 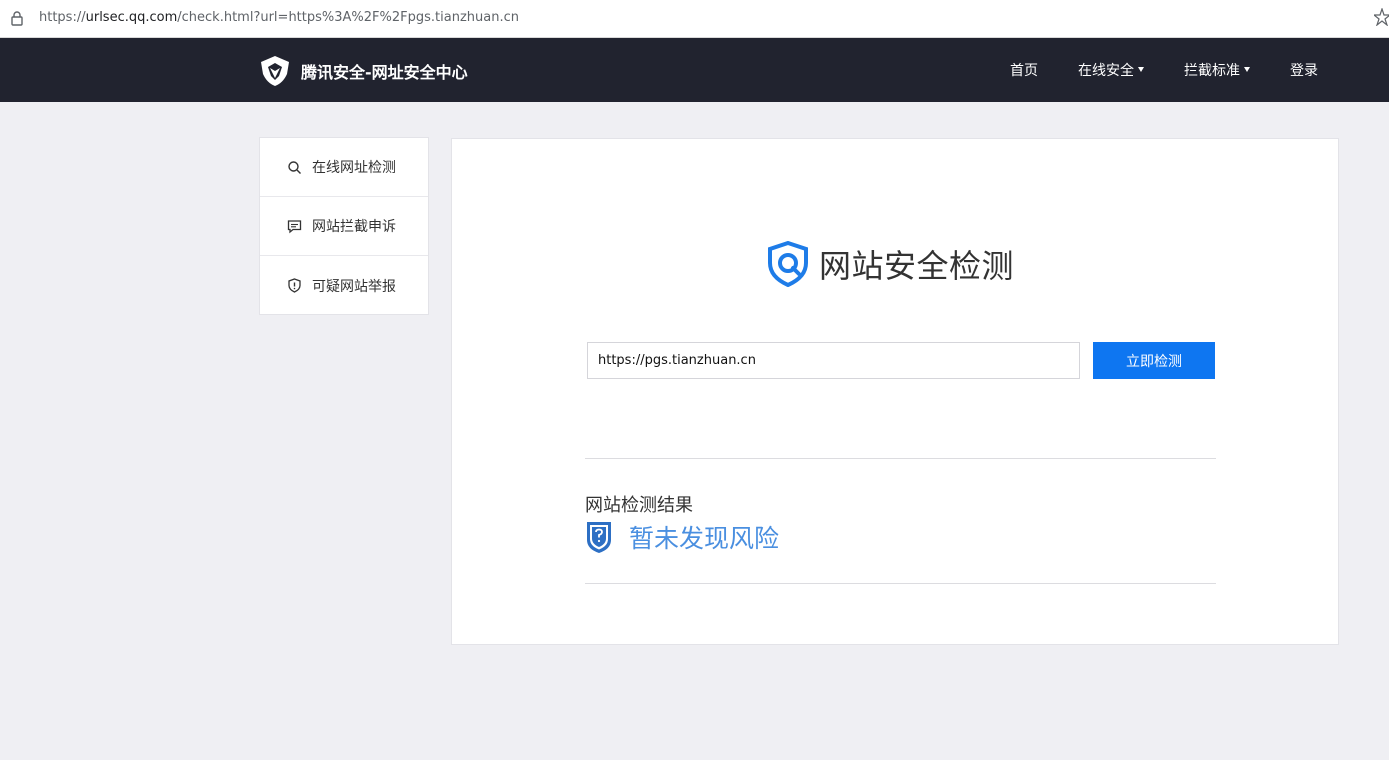 I want to click on sidebar: 在线网址检测 网站拦截申诉 可疑网站举报, so click(x=344, y=226).